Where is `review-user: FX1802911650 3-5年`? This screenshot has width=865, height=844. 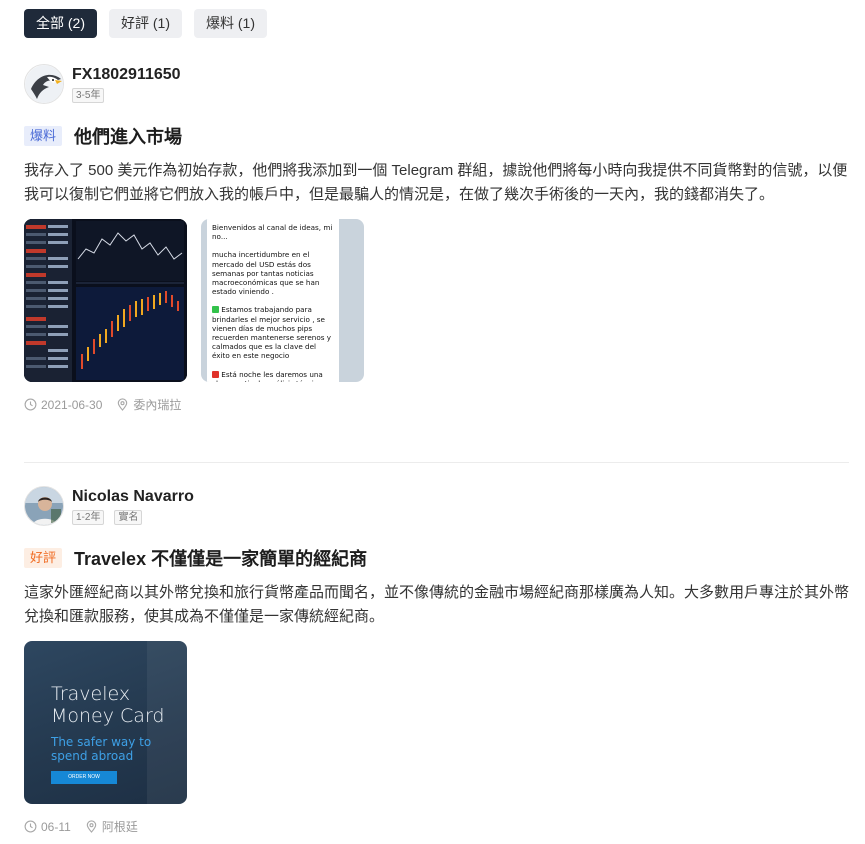
review-user: FX1802911650 3-5年 is located at coordinates (436, 86).